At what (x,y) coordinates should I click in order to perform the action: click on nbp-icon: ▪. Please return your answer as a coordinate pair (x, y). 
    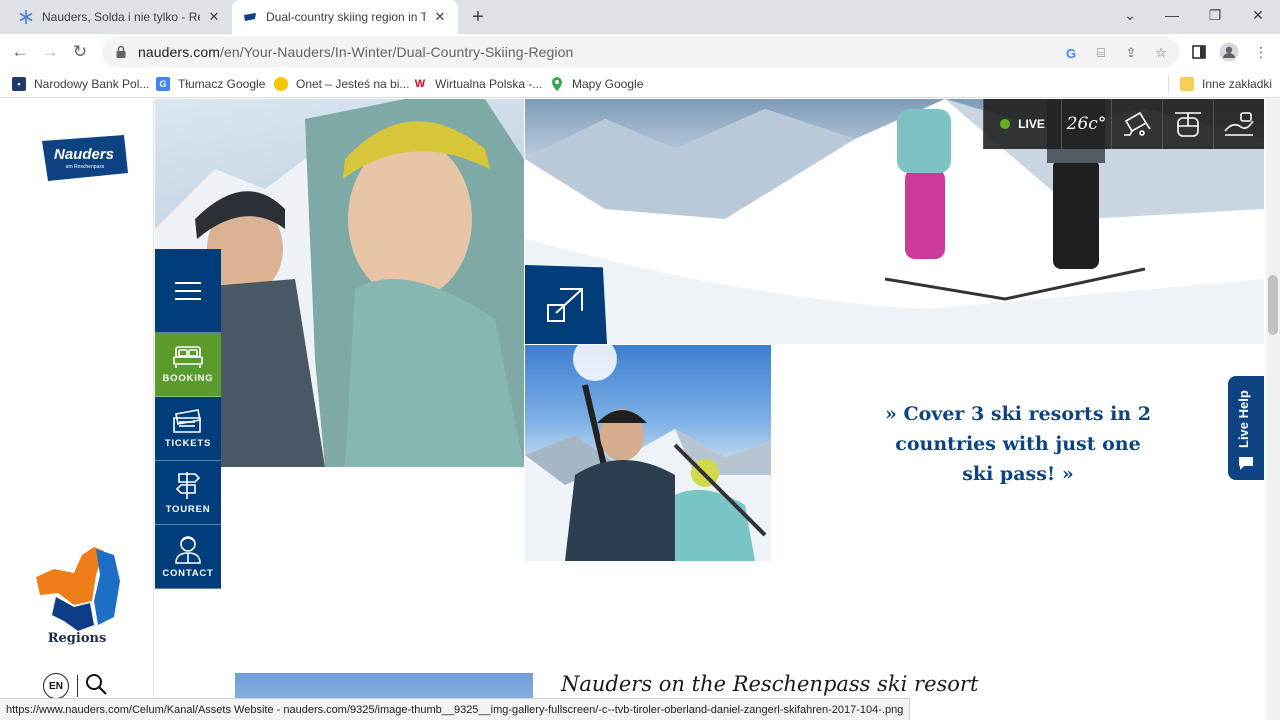
    Looking at the image, I should click on (19, 84).